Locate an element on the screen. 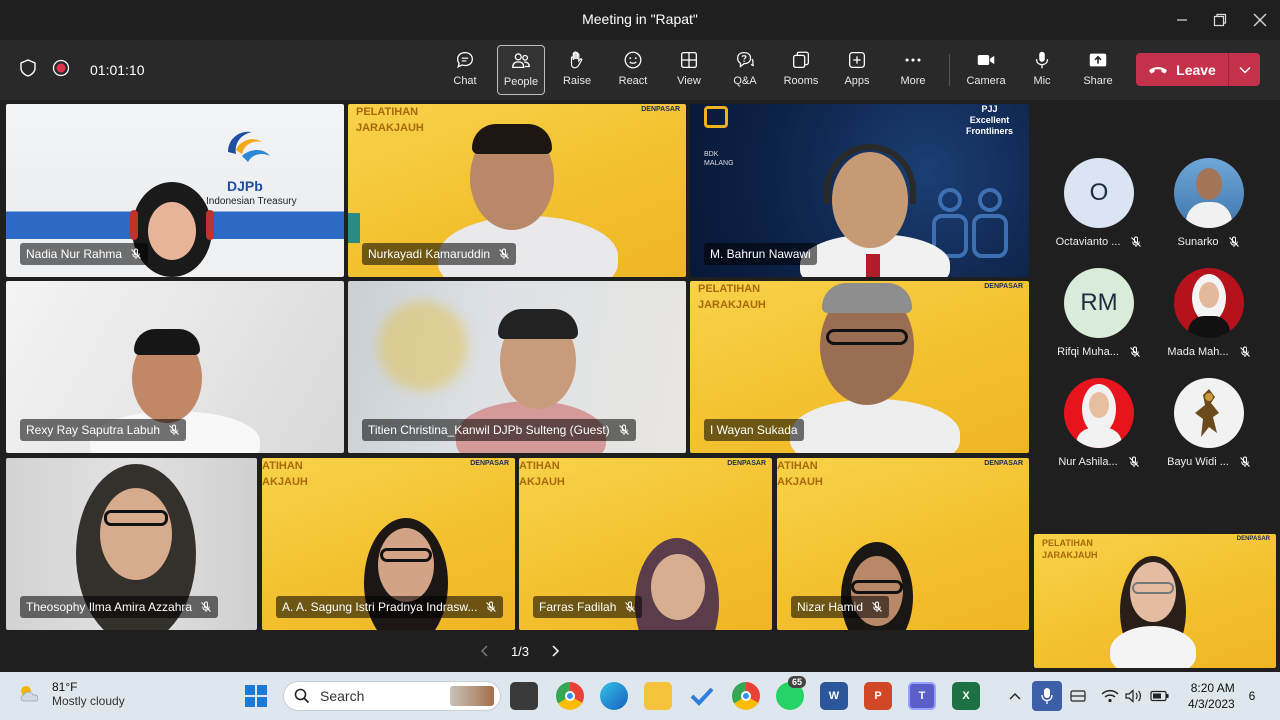 This screenshot has height=720, width=1280. leave-button: Leave is located at coordinates (1198, 69).